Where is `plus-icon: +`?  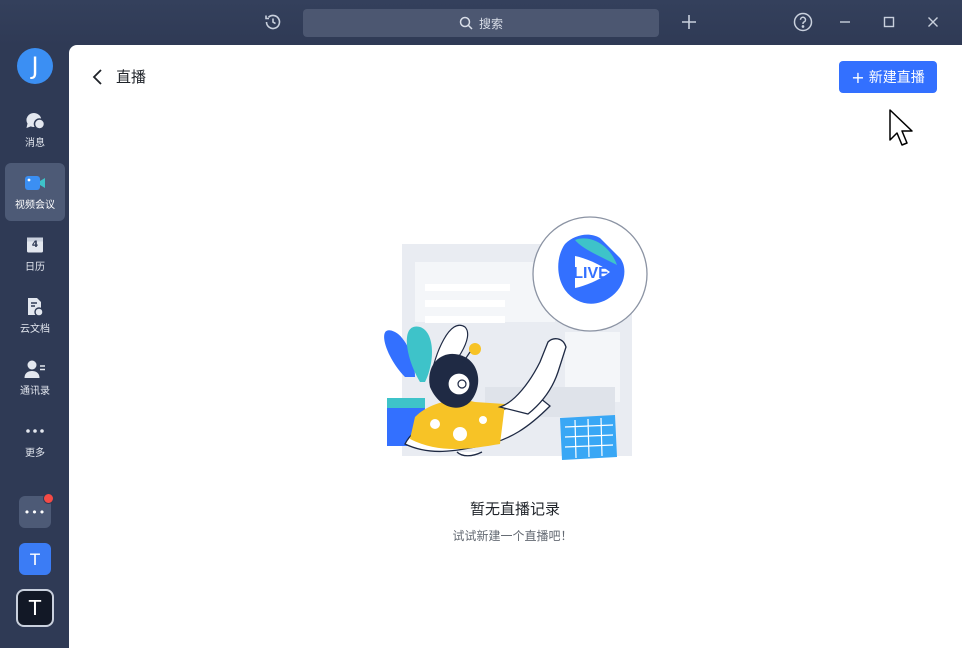 plus-icon: + is located at coordinates (858, 77).